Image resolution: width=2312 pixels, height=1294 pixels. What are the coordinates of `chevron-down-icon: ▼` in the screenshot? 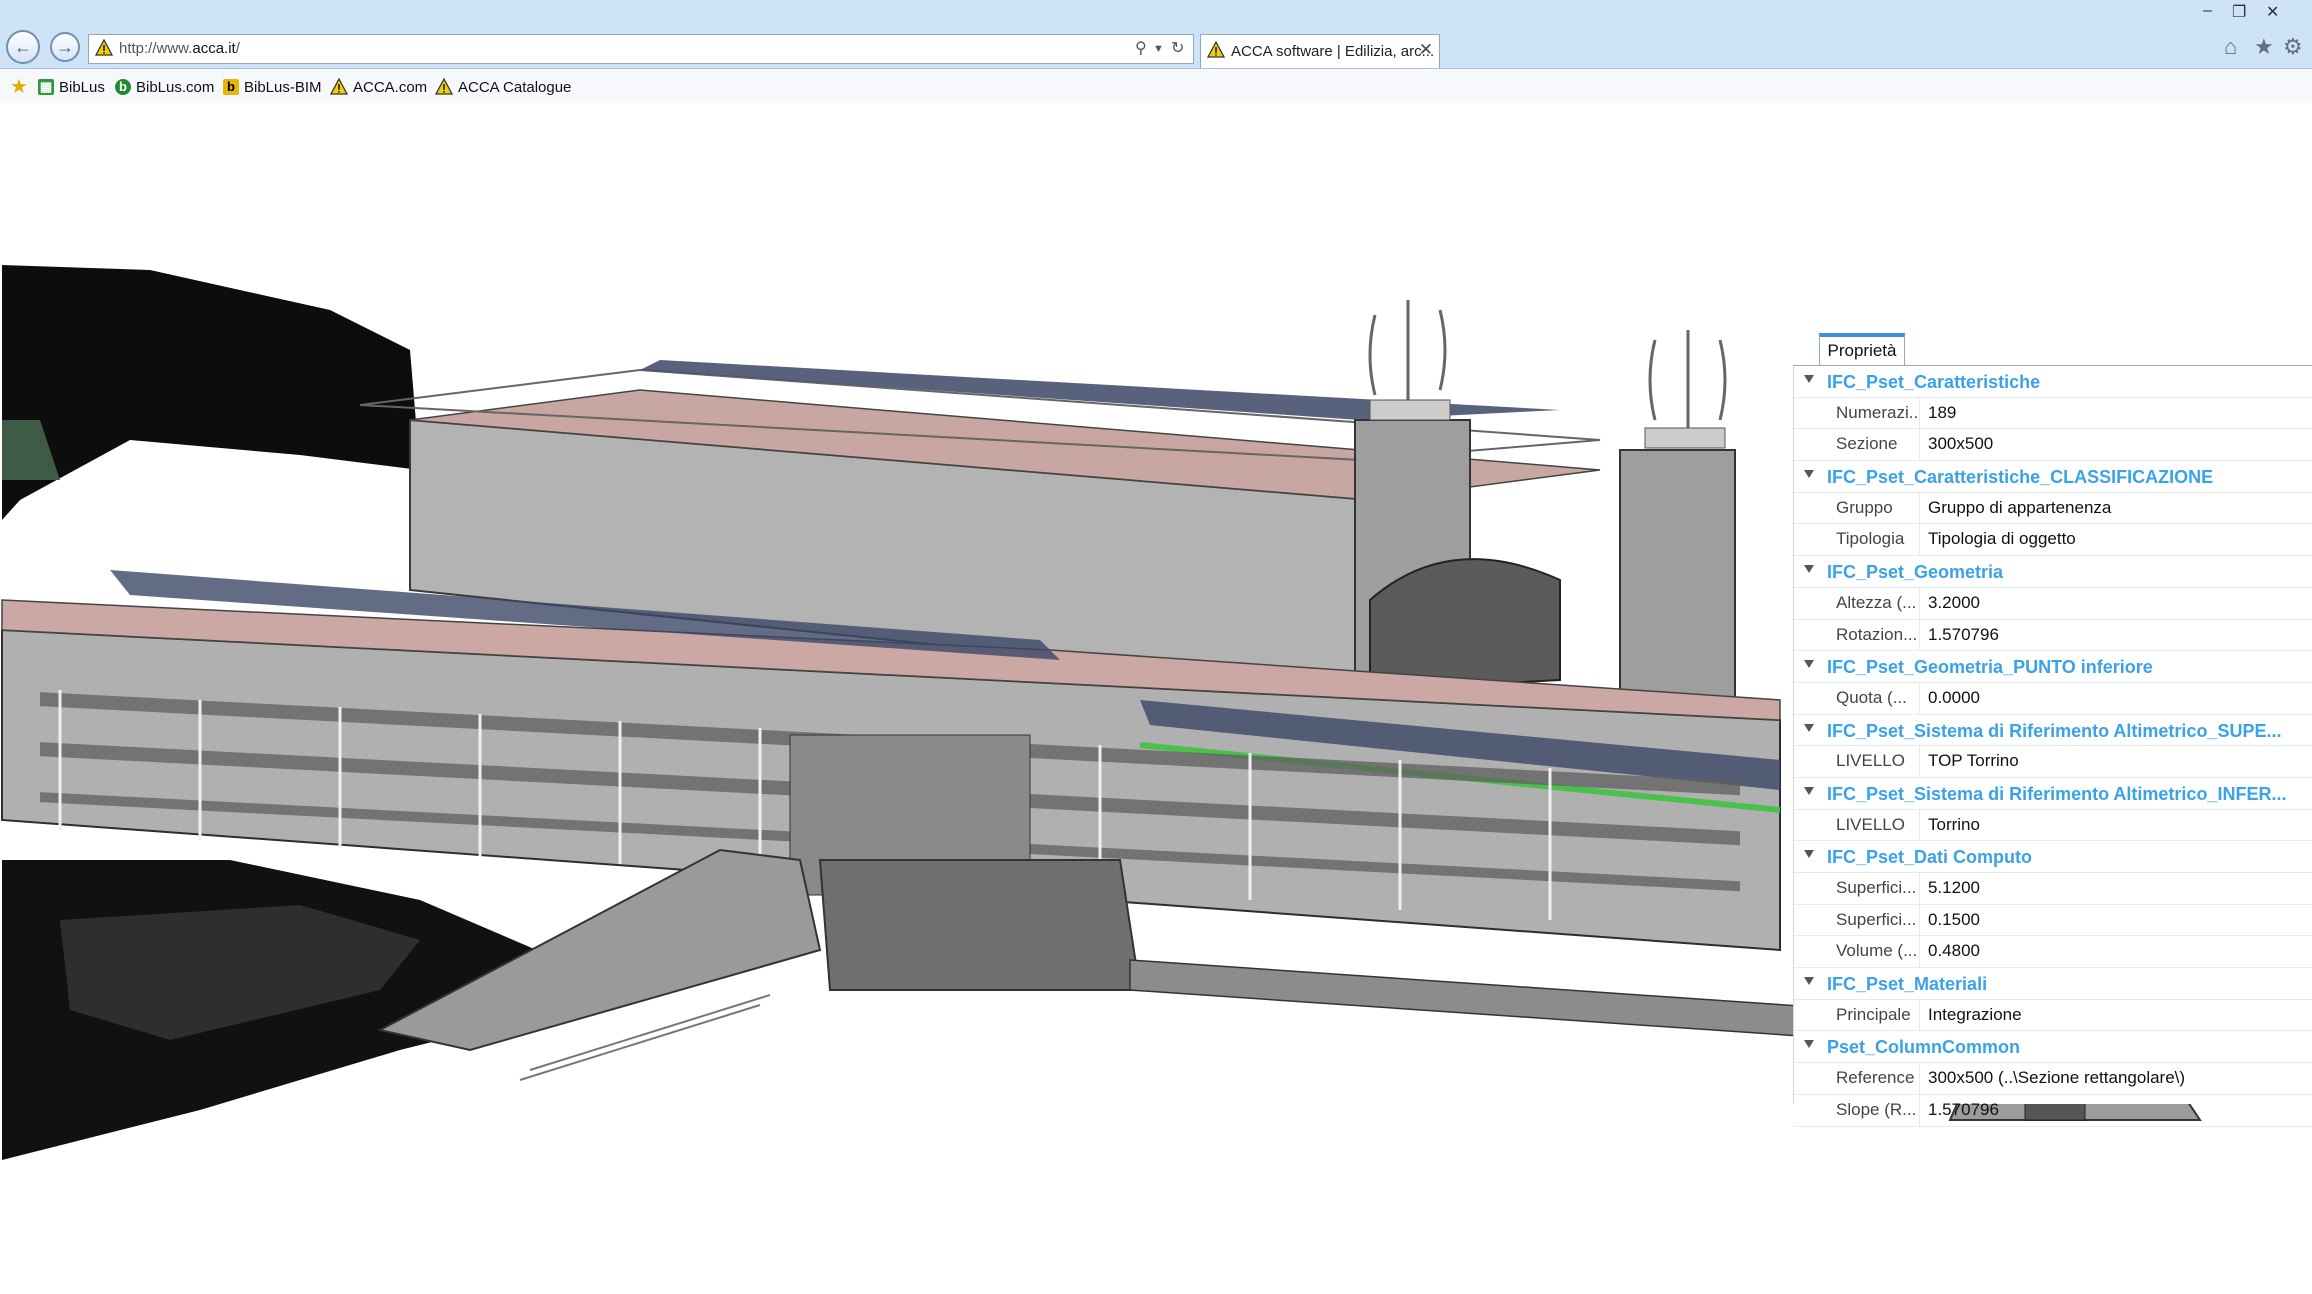 It's located at (1158, 49).